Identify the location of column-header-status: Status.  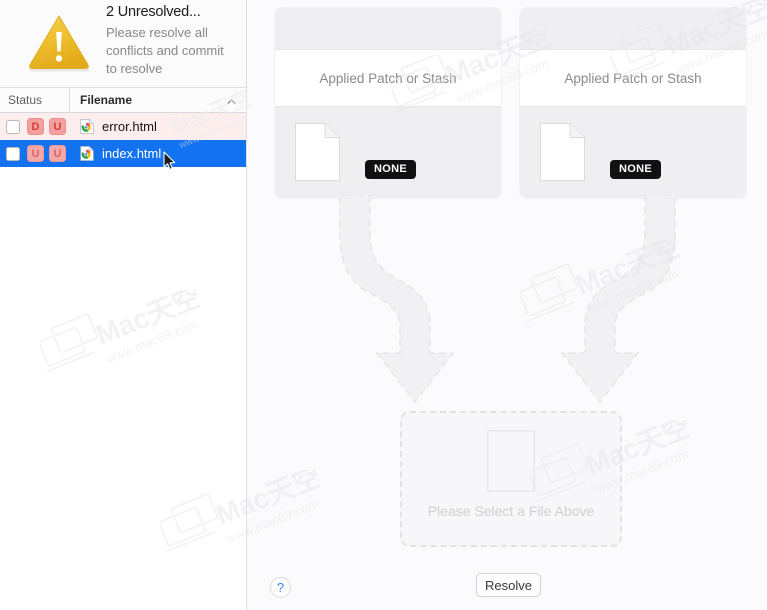
(35, 100).